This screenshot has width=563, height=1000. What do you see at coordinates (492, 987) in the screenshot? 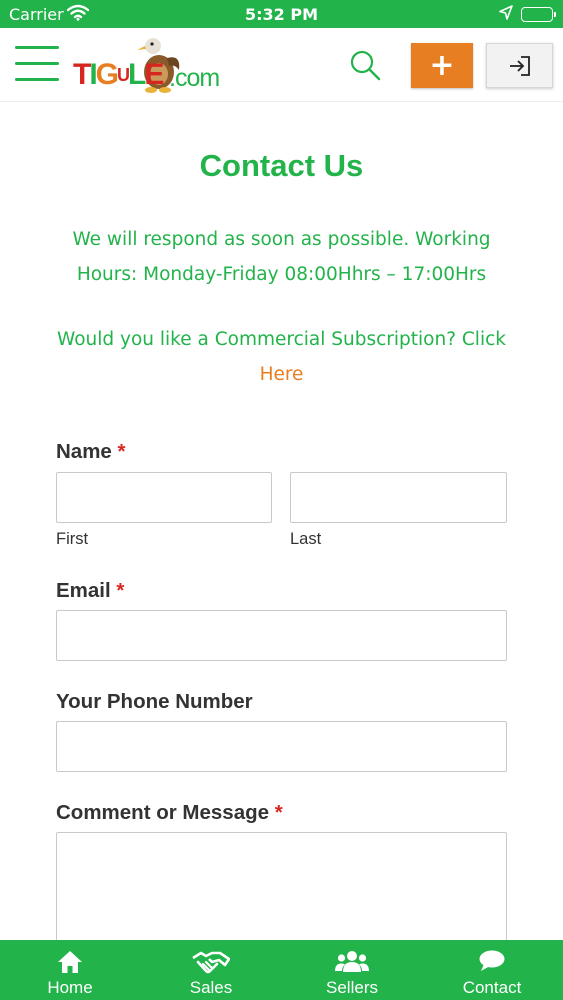
I see `tab-contact-label: Contact` at bounding box center [492, 987].